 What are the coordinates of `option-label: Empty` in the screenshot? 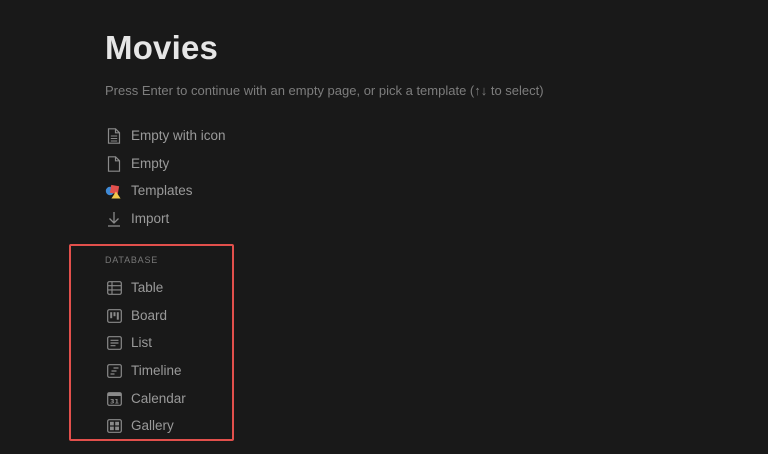 It's located at (150, 163).